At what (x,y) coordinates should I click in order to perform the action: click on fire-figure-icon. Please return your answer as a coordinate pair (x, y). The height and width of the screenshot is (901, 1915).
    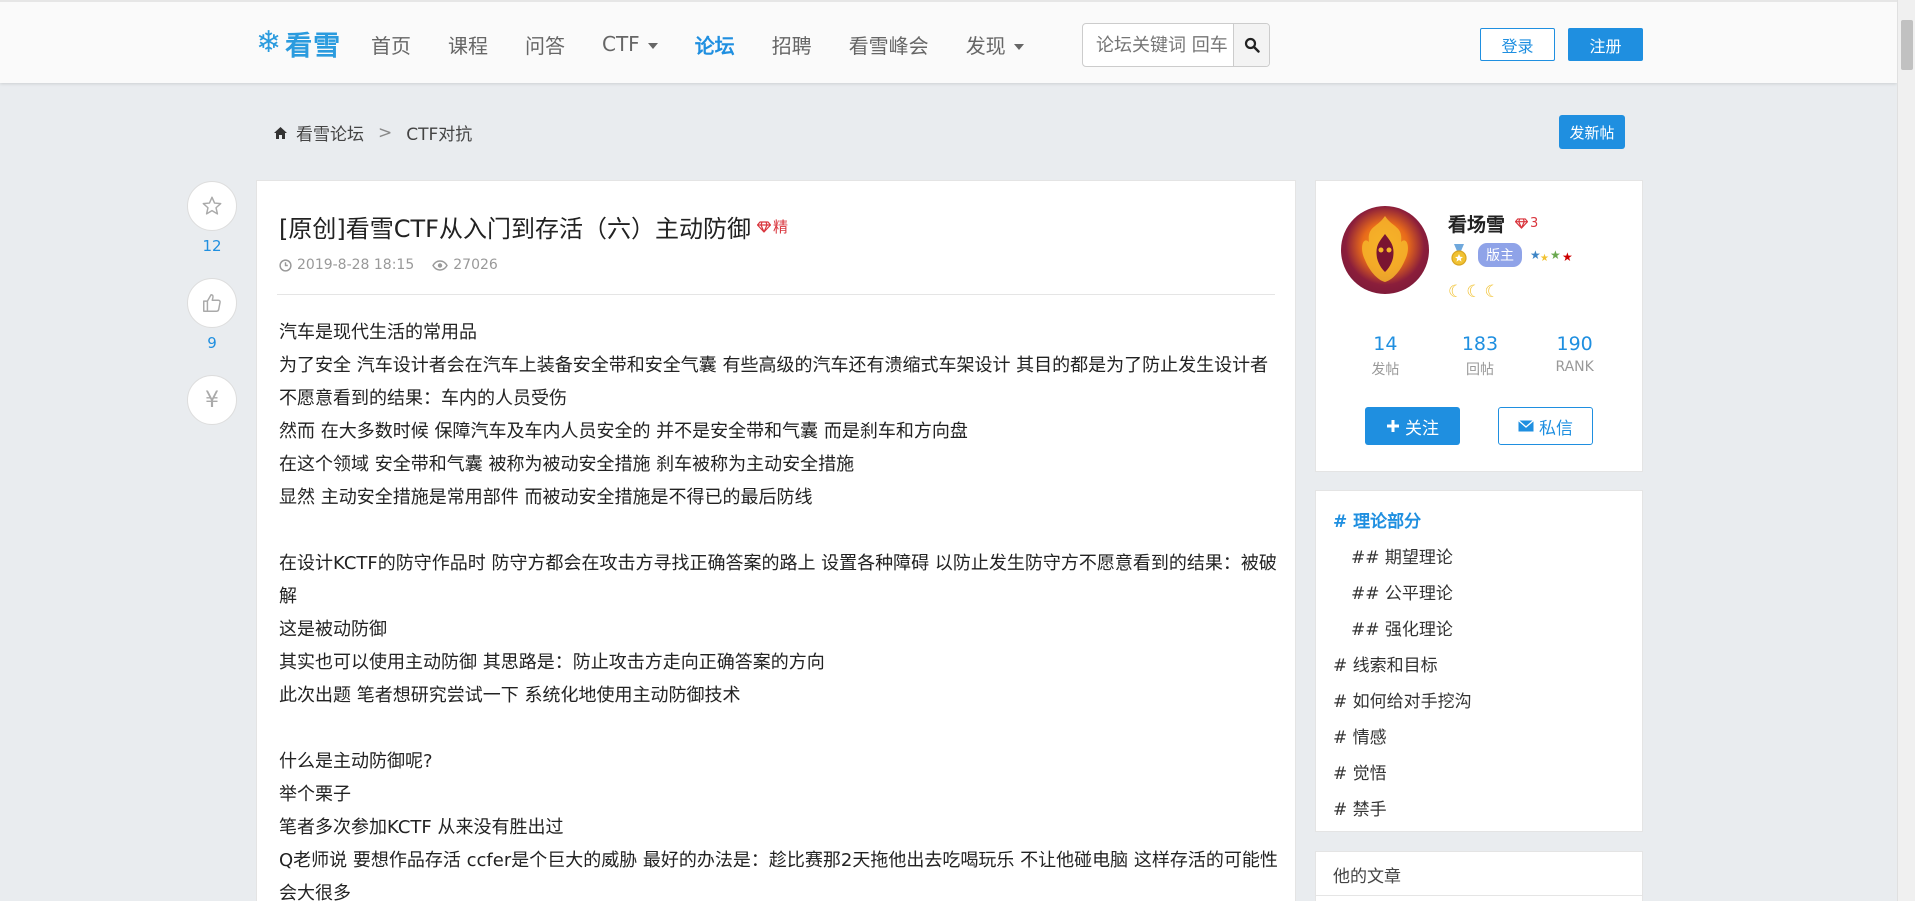
    Looking at the image, I should click on (1385, 249).